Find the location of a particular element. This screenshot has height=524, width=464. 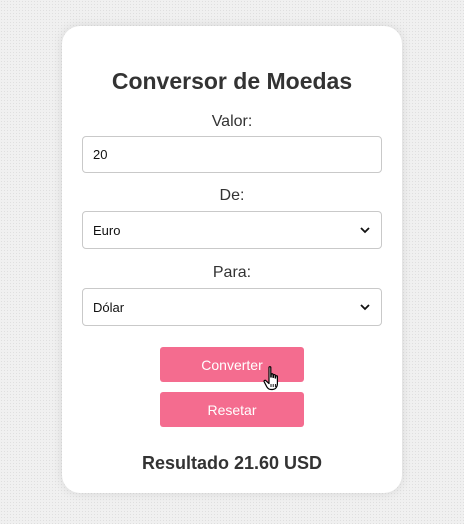

from-currency-selected: Euro is located at coordinates (107, 230).